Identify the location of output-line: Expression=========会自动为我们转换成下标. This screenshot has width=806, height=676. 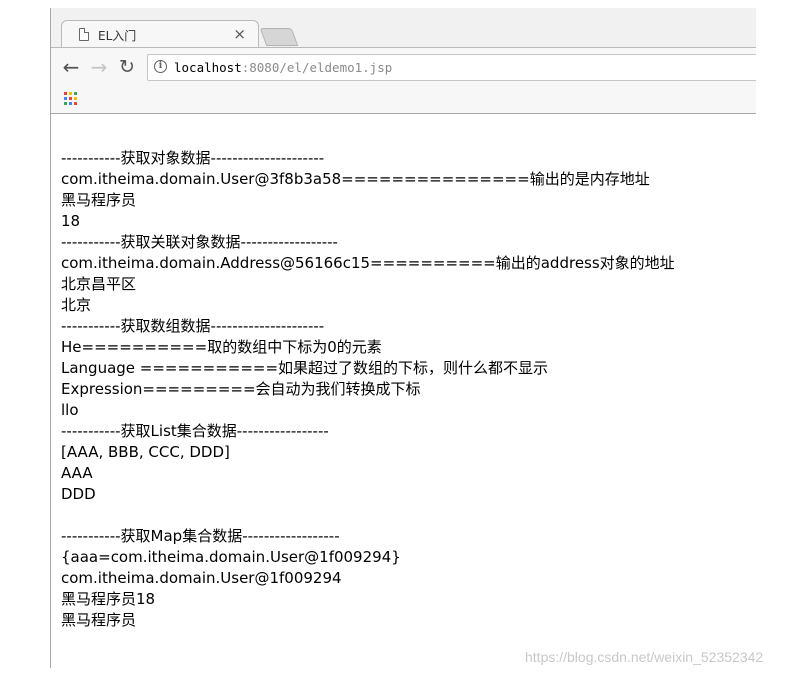
(241, 389).